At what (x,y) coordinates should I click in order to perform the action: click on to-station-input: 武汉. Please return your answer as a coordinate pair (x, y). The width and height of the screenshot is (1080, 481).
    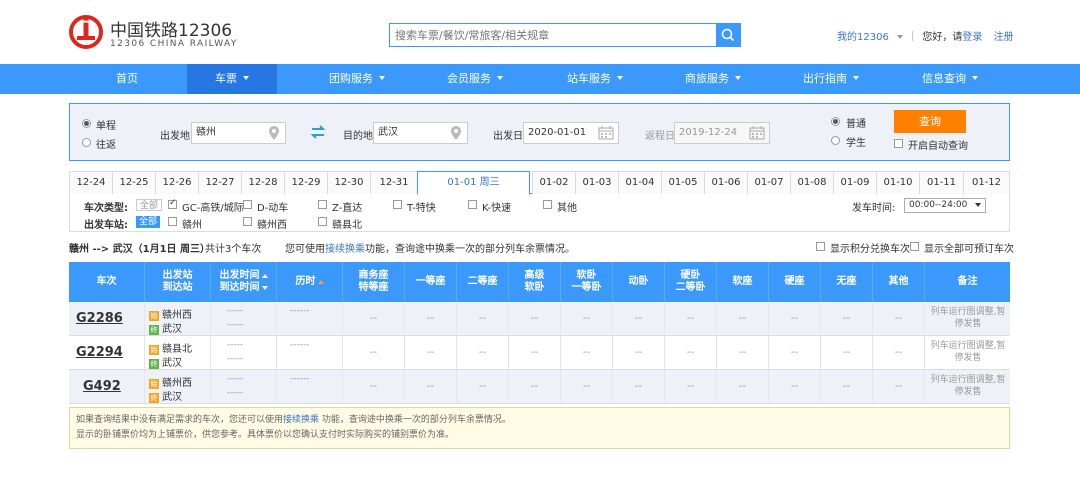
    Looking at the image, I should click on (420, 133).